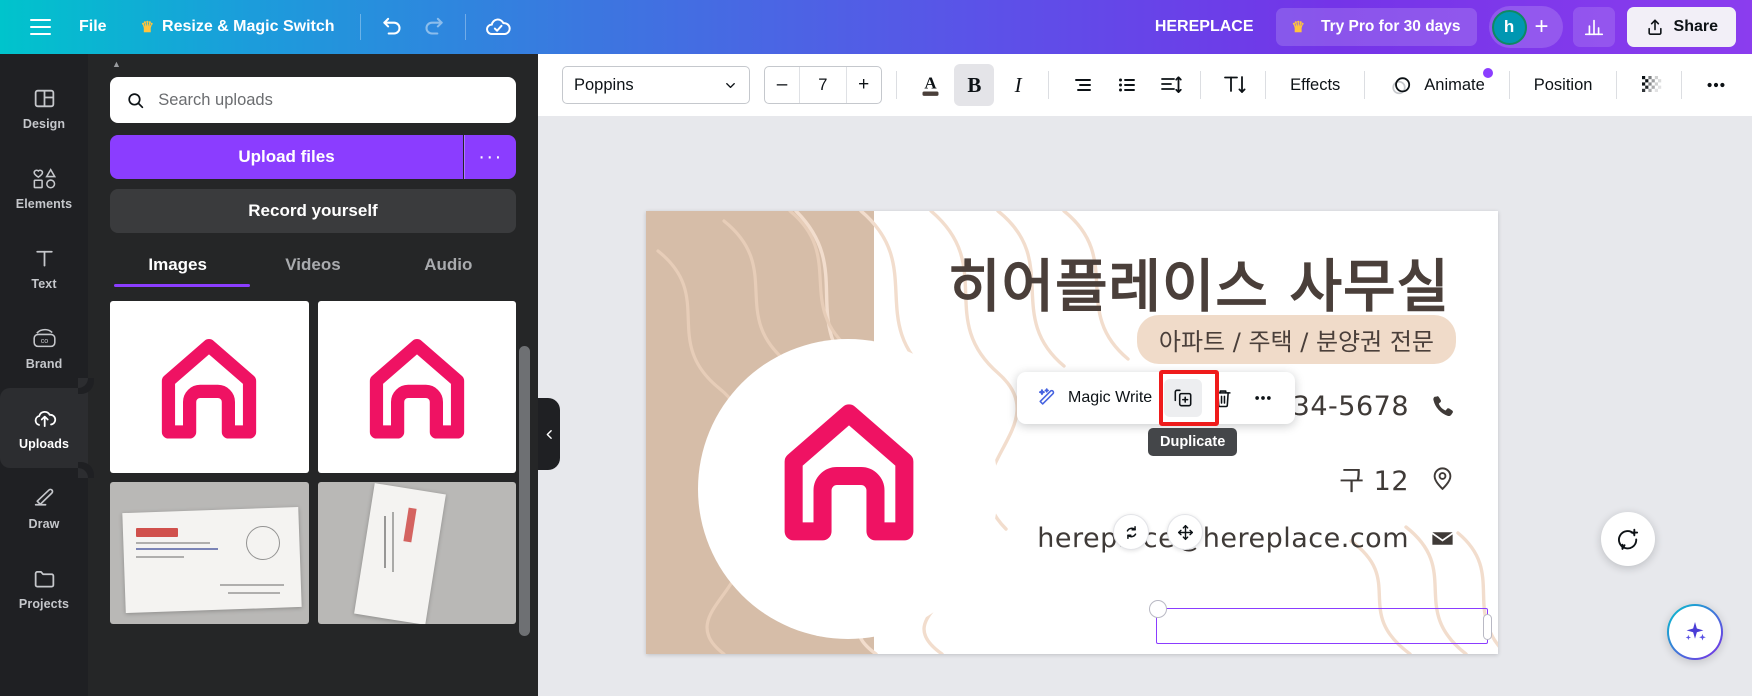 The image size is (1752, 696). Describe the element at coordinates (1199, 282) in the screenshot. I see `design-title: 히어플레이스 사무실` at that location.